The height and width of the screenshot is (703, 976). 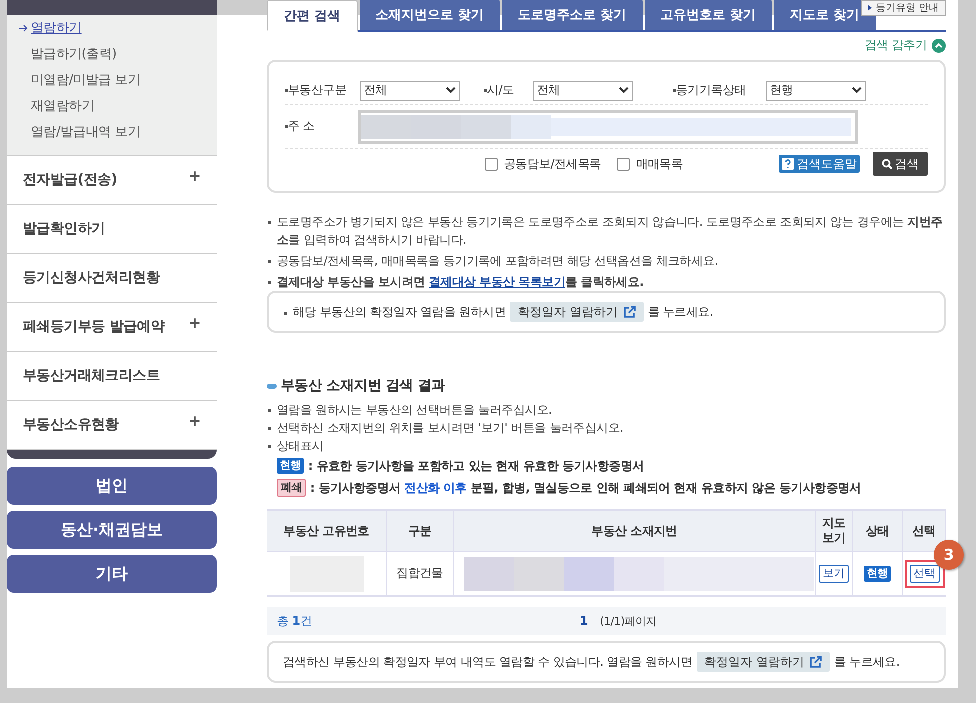 I want to click on column-header: 구분, so click(x=420, y=531).